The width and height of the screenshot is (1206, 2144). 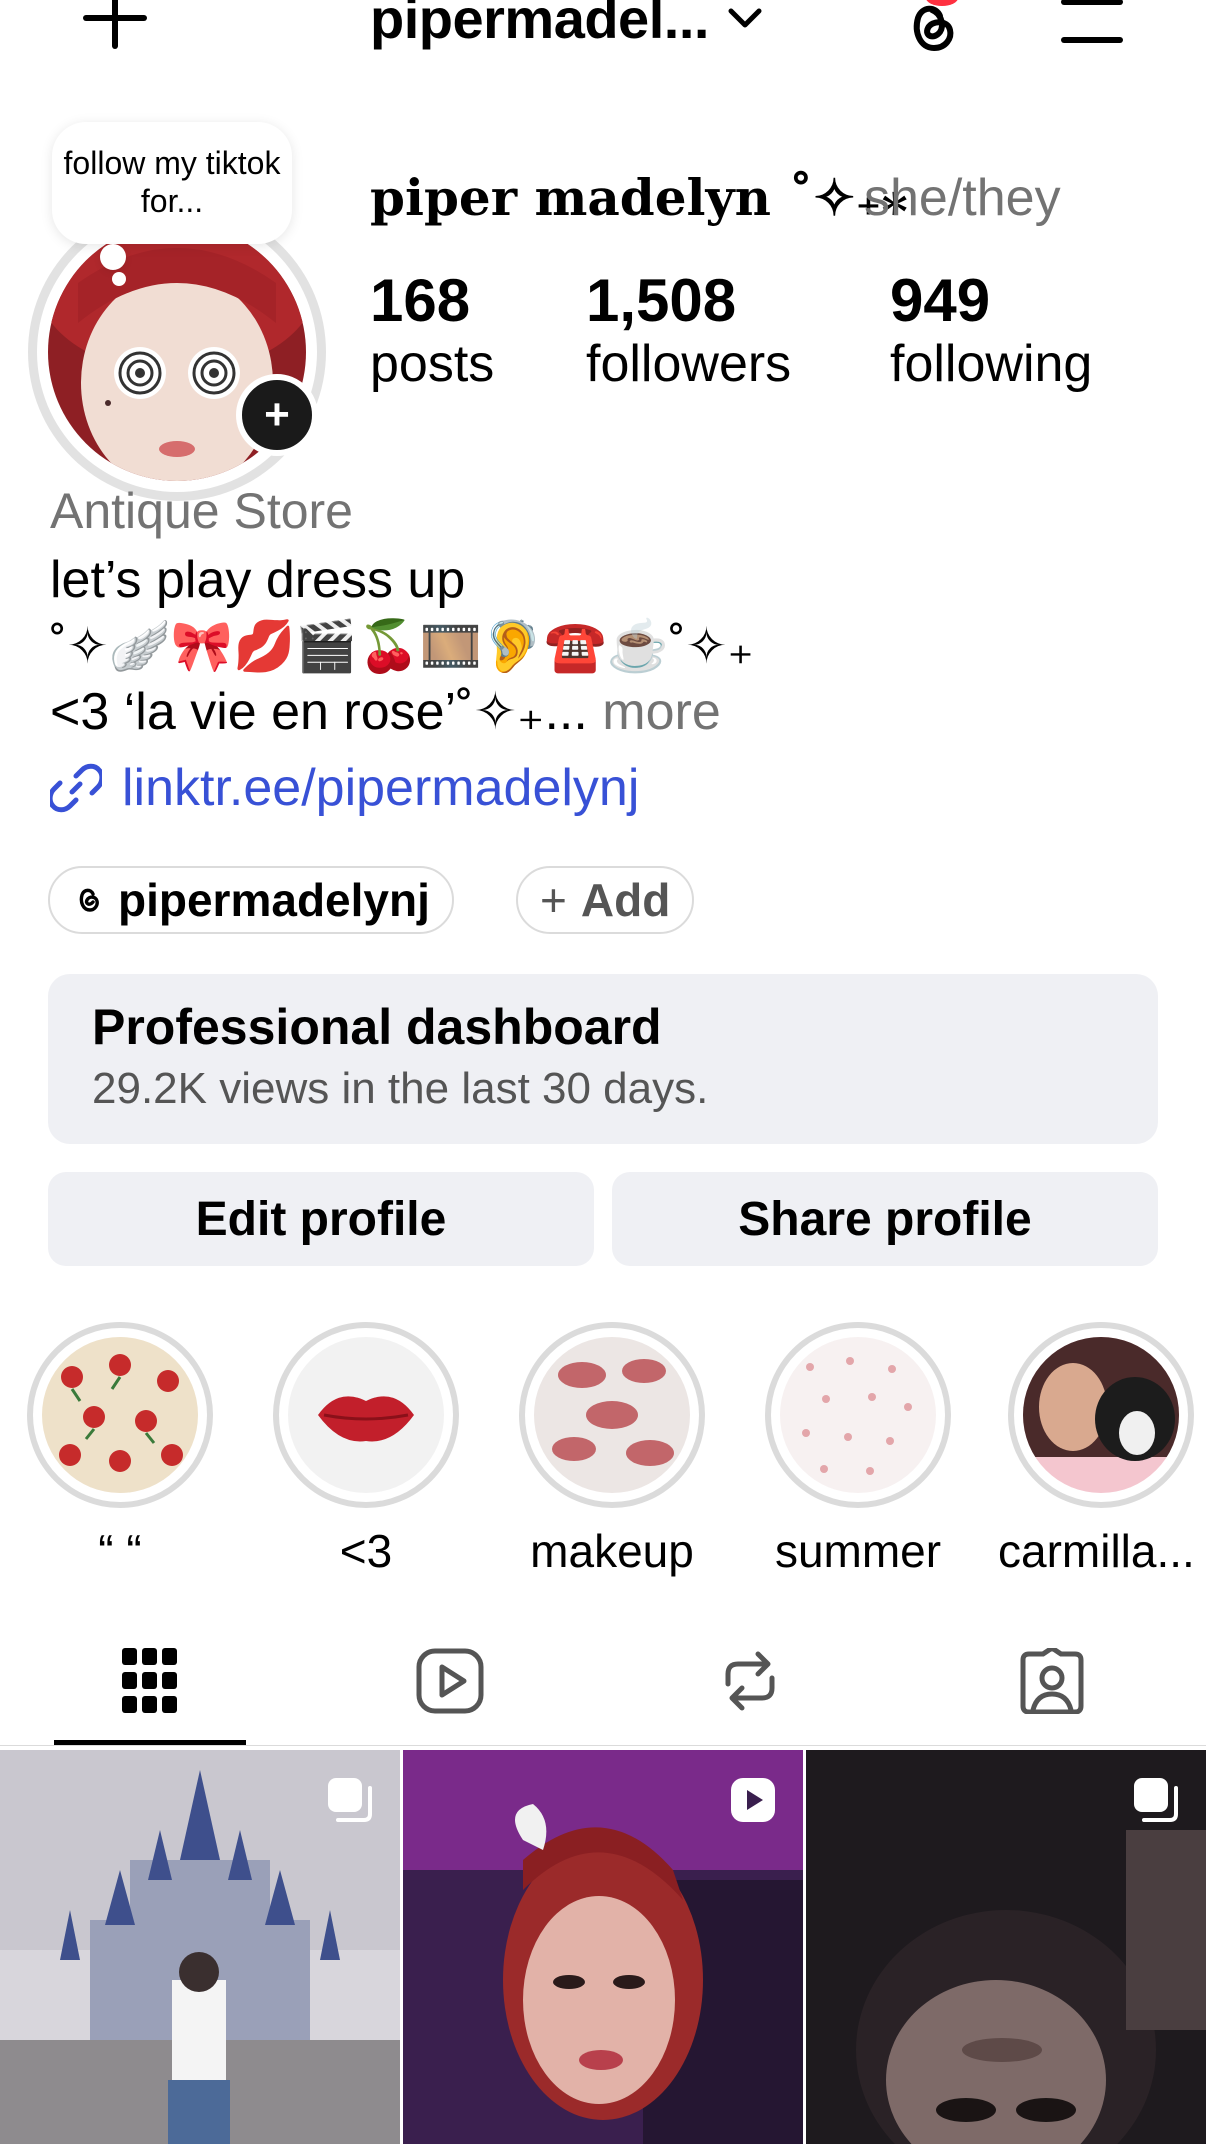 I want to click on tab-reels, so click(x=450, y=1681).